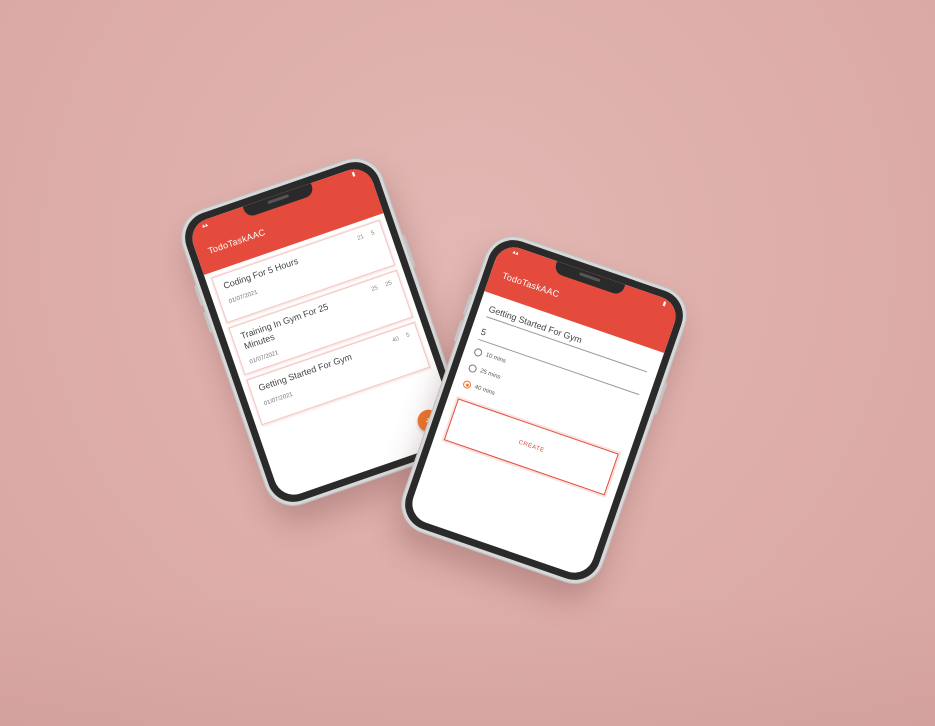 Image resolution: width=935 pixels, height=726 pixels. Describe the element at coordinates (467, 384) in the screenshot. I see `radio-button-selected` at that location.